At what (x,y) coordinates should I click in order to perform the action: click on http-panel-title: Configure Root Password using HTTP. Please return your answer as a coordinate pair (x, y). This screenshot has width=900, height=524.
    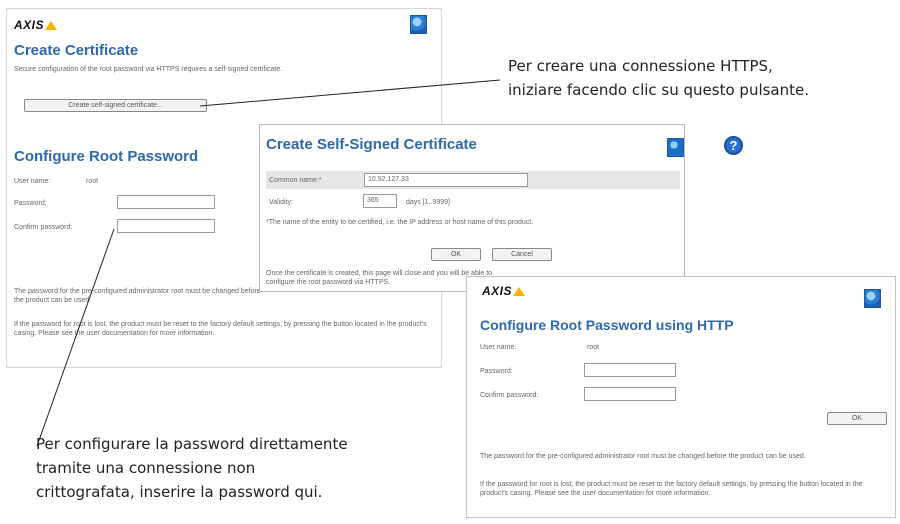
    Looking at the image, I should click on (607, 325).